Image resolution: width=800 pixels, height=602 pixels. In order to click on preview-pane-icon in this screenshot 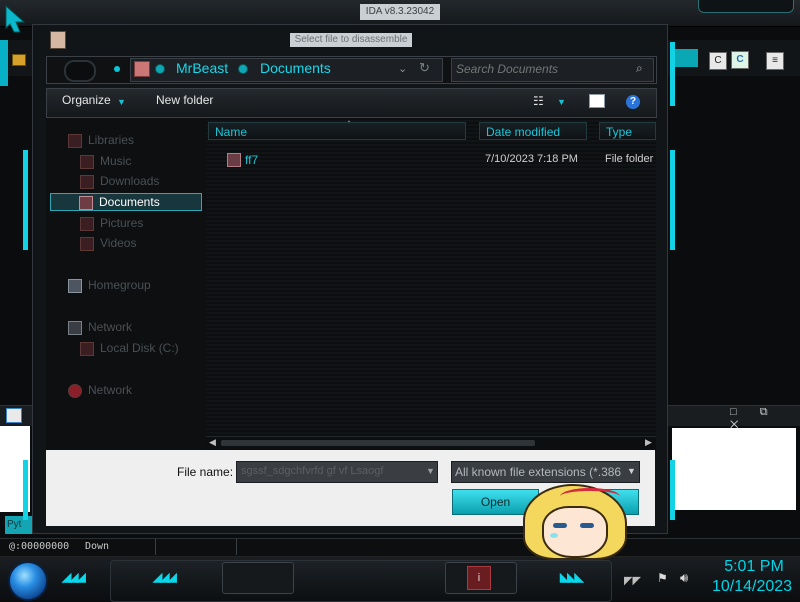, I will do `click(597, 101)`.